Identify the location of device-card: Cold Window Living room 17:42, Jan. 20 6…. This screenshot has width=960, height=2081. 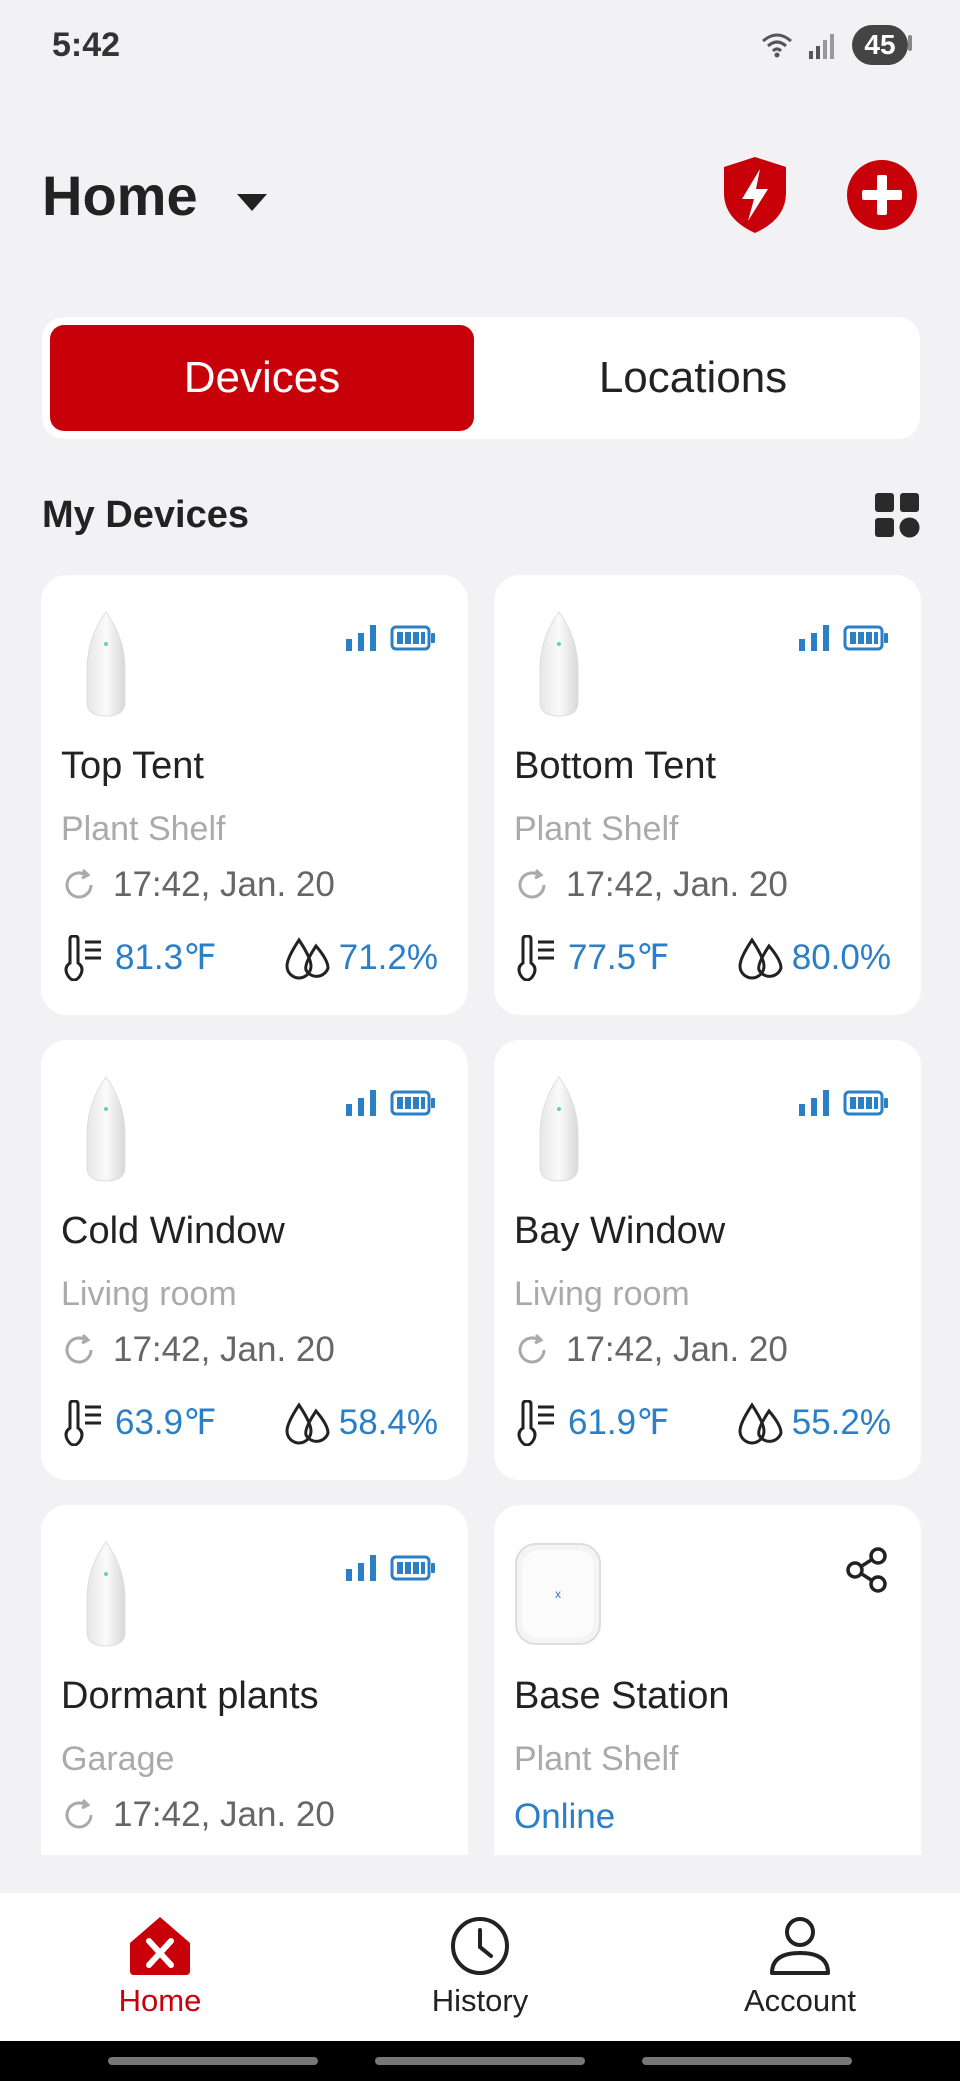
(254, 1260).